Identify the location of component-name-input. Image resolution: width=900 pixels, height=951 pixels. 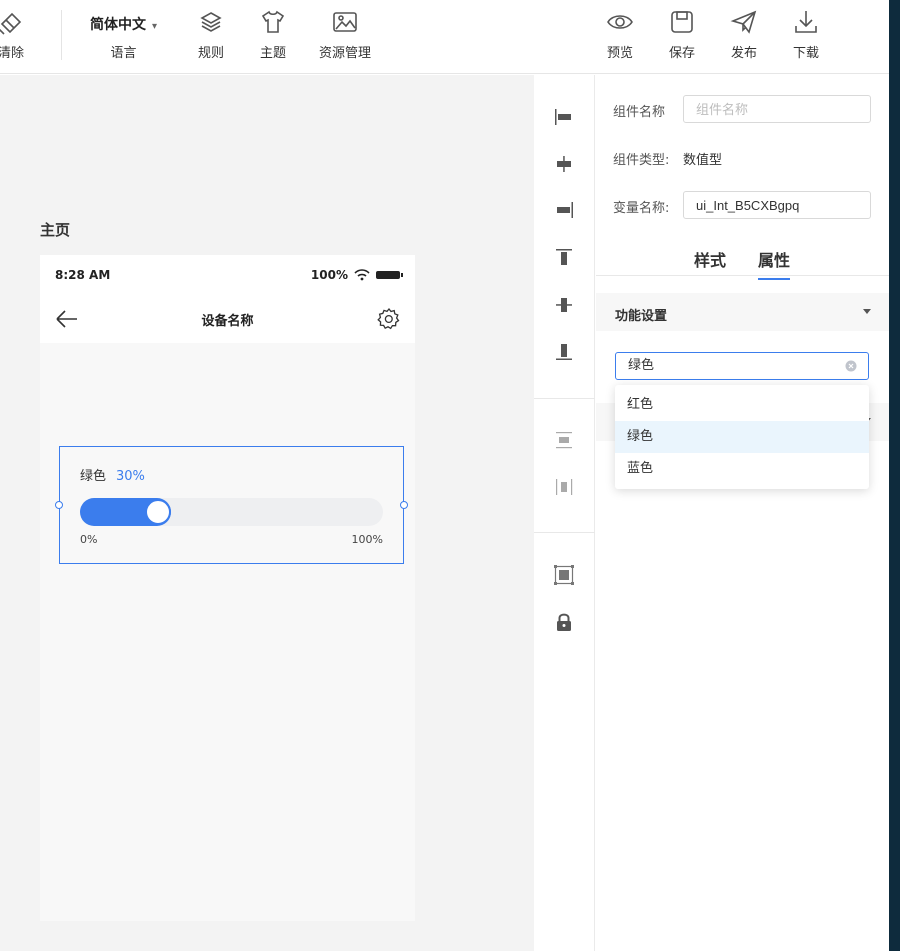
(777, 109).